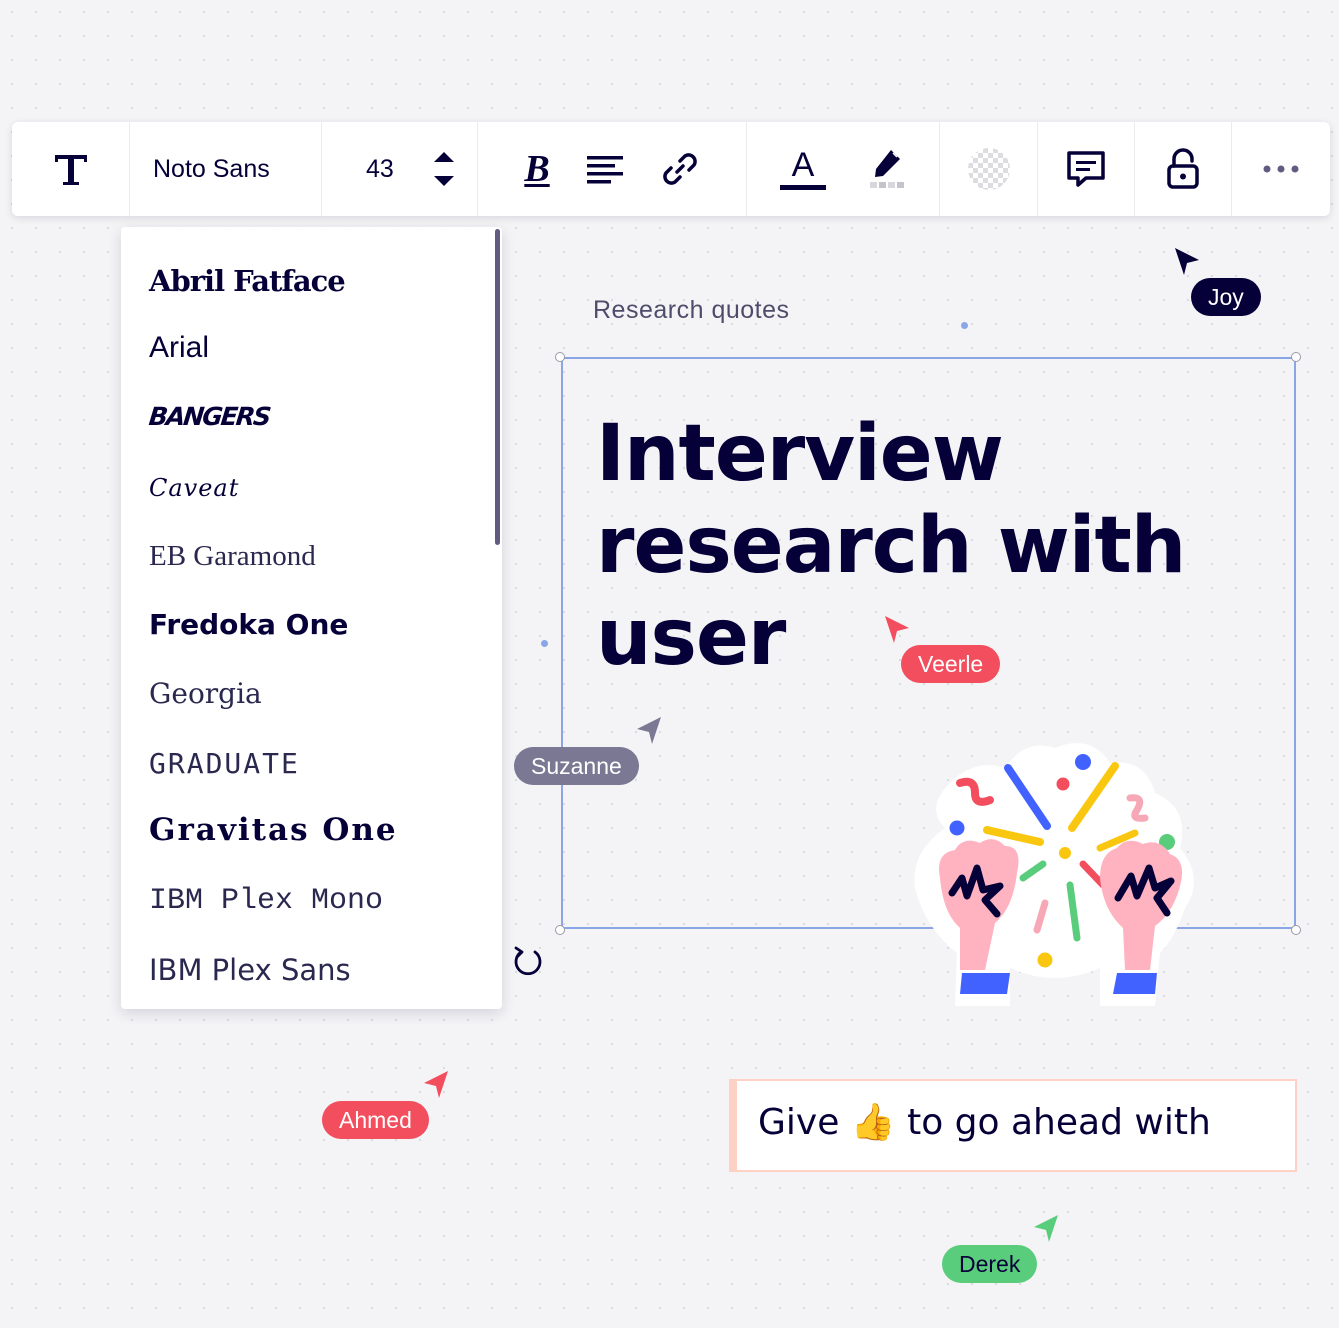 Image resolution: width=1339 pixels, height=1328 pixels. Describe the element at coordinates (951, 664) in the screenshot. I see `collaborator-label-veerle: Veerle` at that location.